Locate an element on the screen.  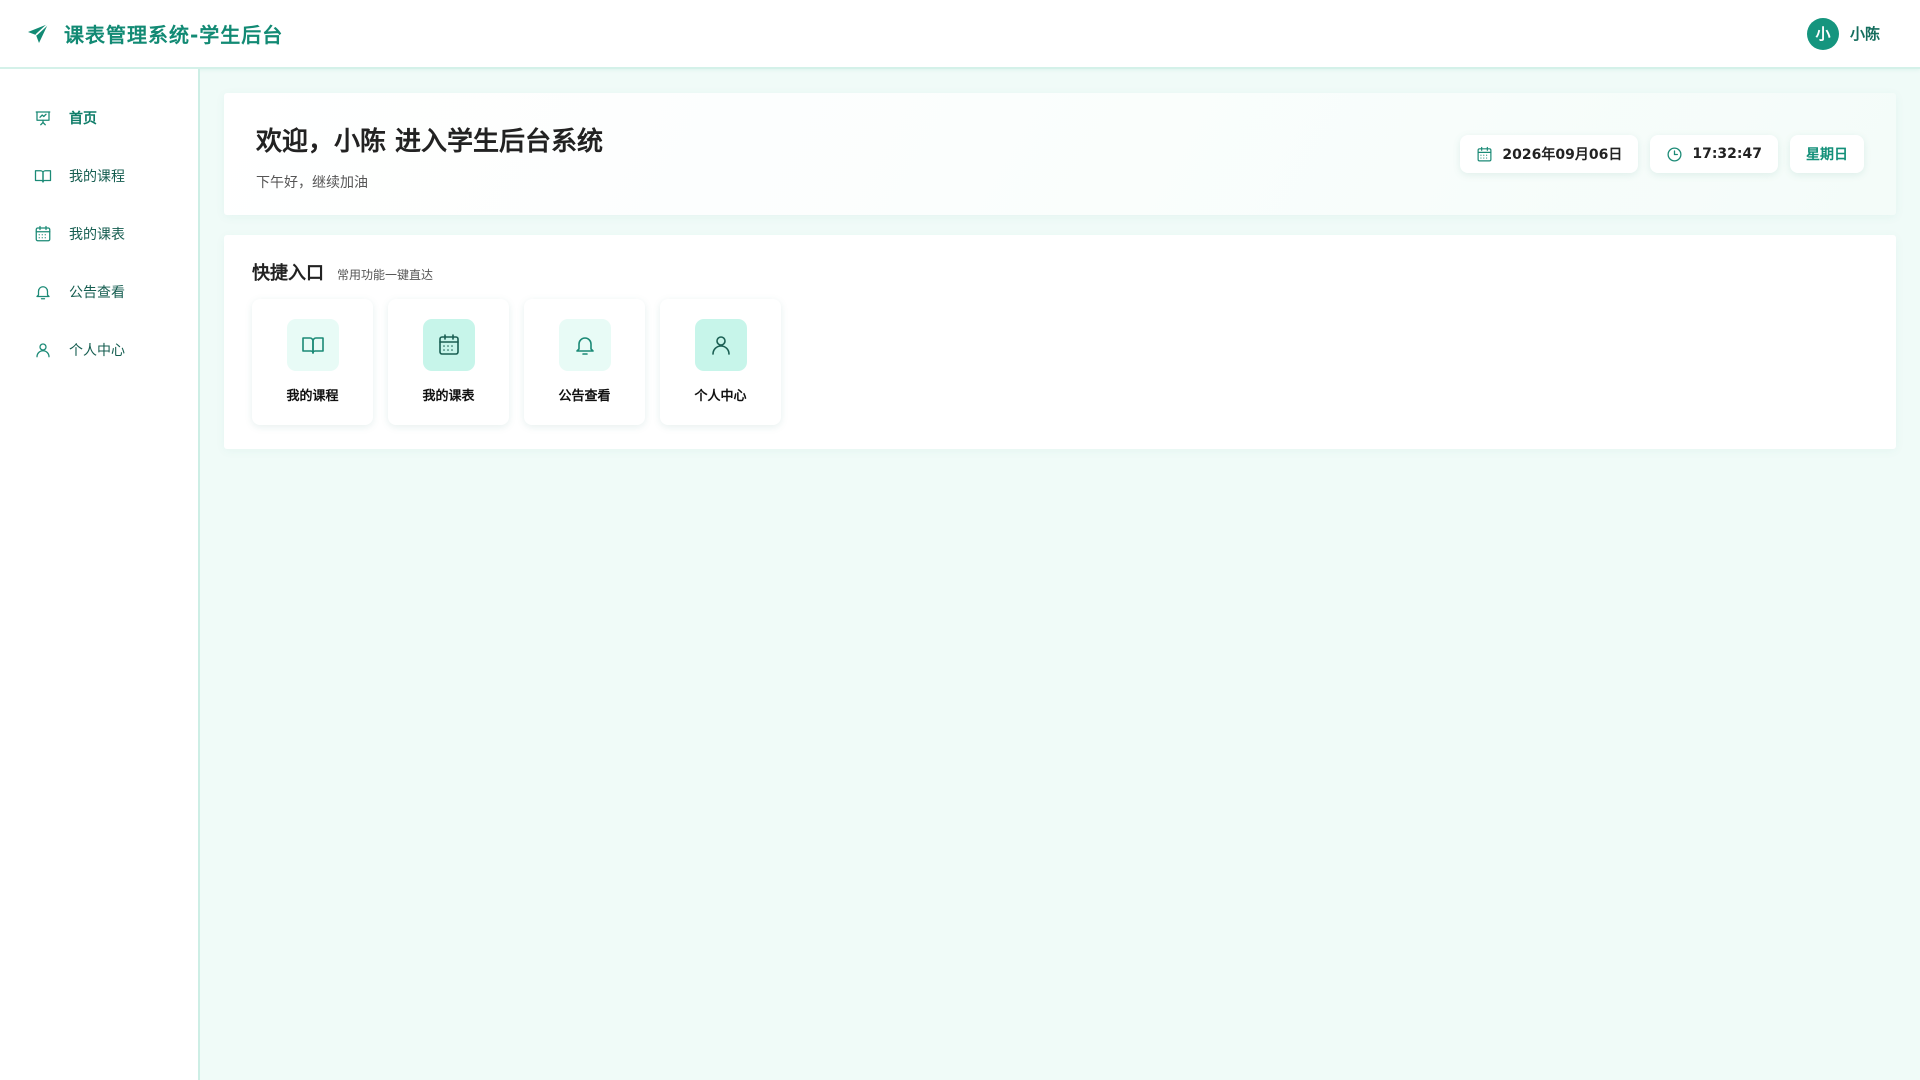
sidebar-item-profile: 个人中心 is located at coordinates (99, 350).